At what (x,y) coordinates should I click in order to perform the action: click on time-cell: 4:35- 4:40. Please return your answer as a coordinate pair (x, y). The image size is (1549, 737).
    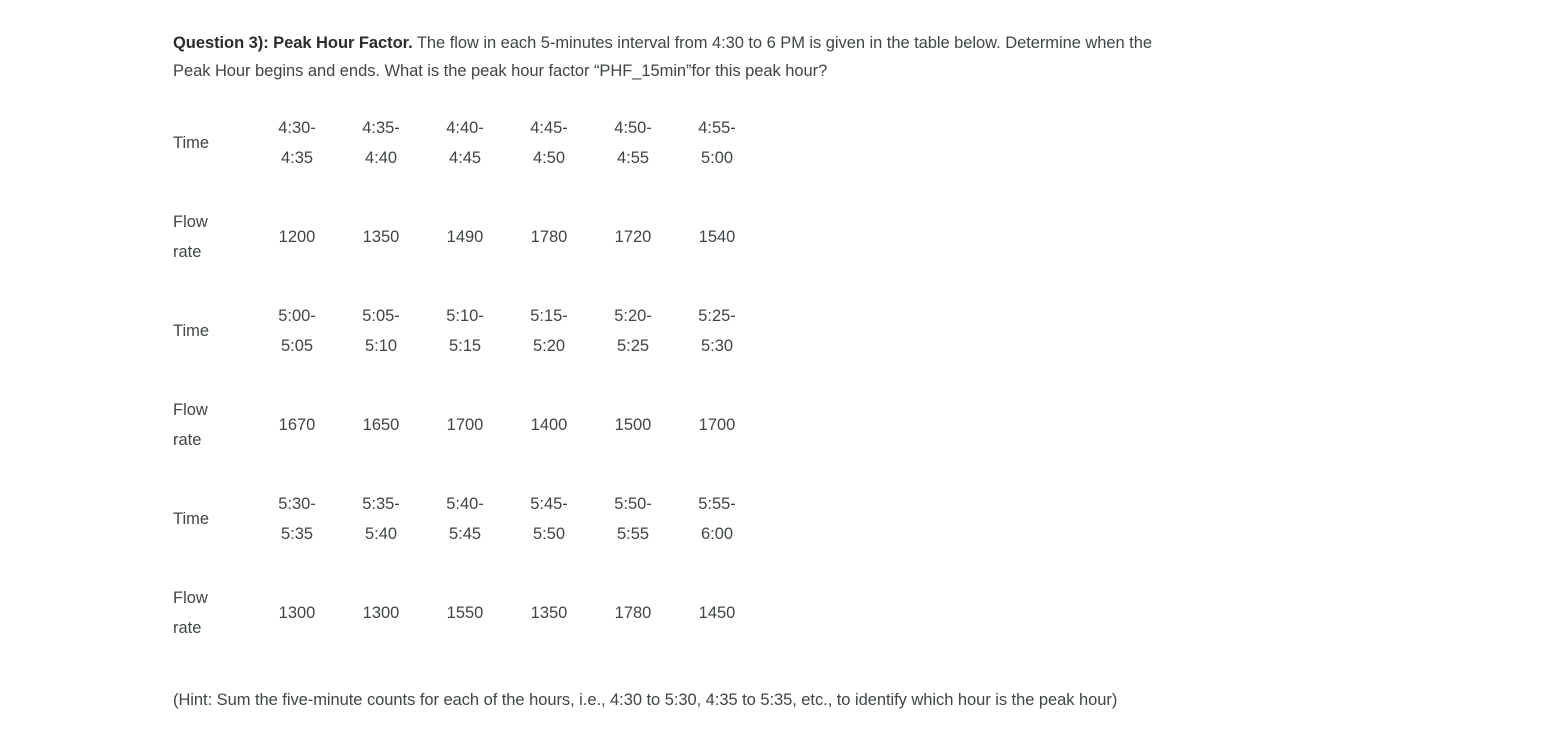
    Looking at the image, I should click on (381, 143).